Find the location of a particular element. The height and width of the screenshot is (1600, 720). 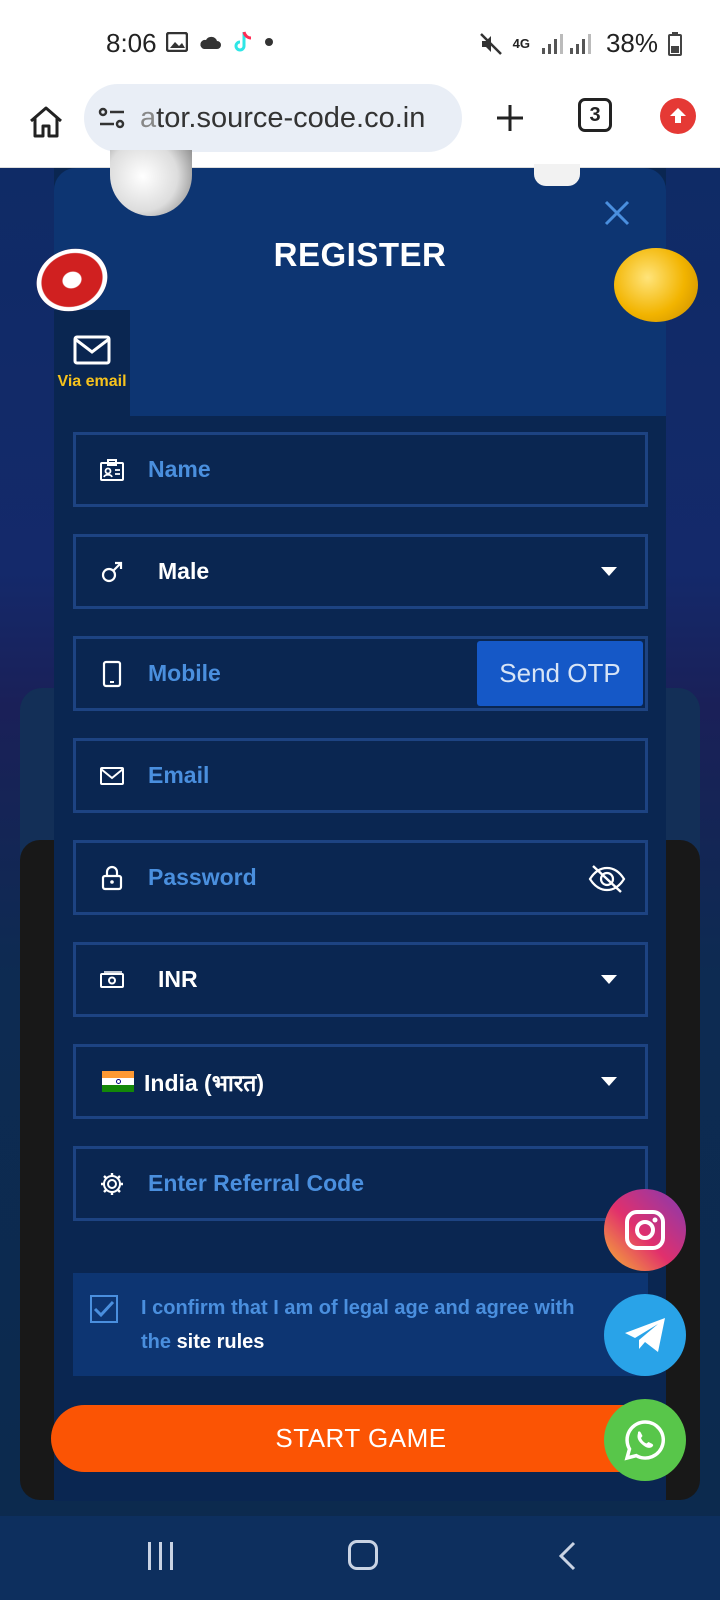

tab-via-email: Via email is located at coordinates (92, 363).